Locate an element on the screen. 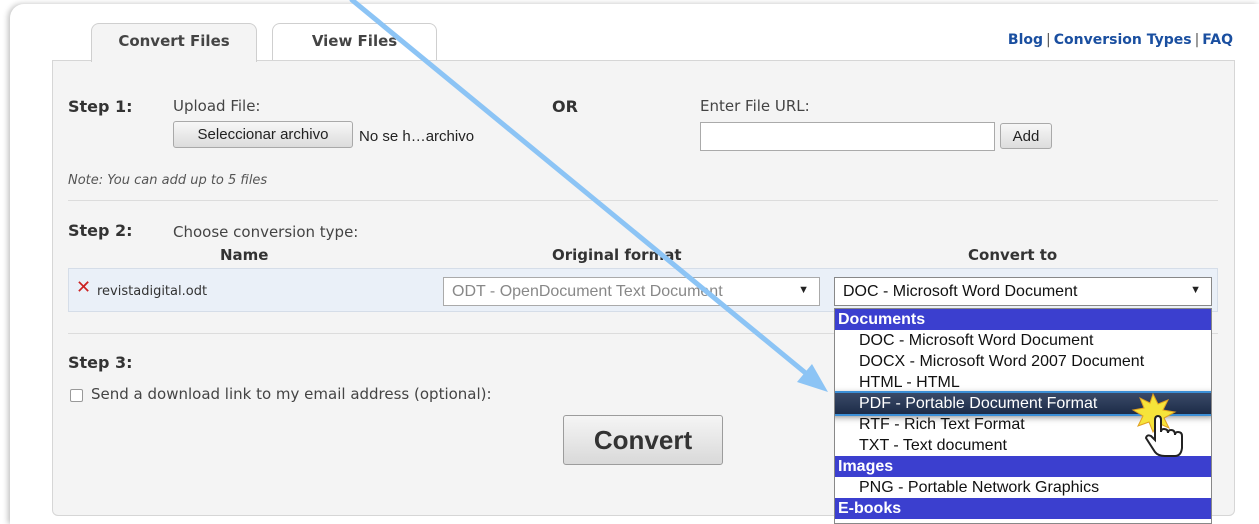 The width and height of the screenshot is (1259, 524). convert-button: Convert is located at coordinates (643, 440).